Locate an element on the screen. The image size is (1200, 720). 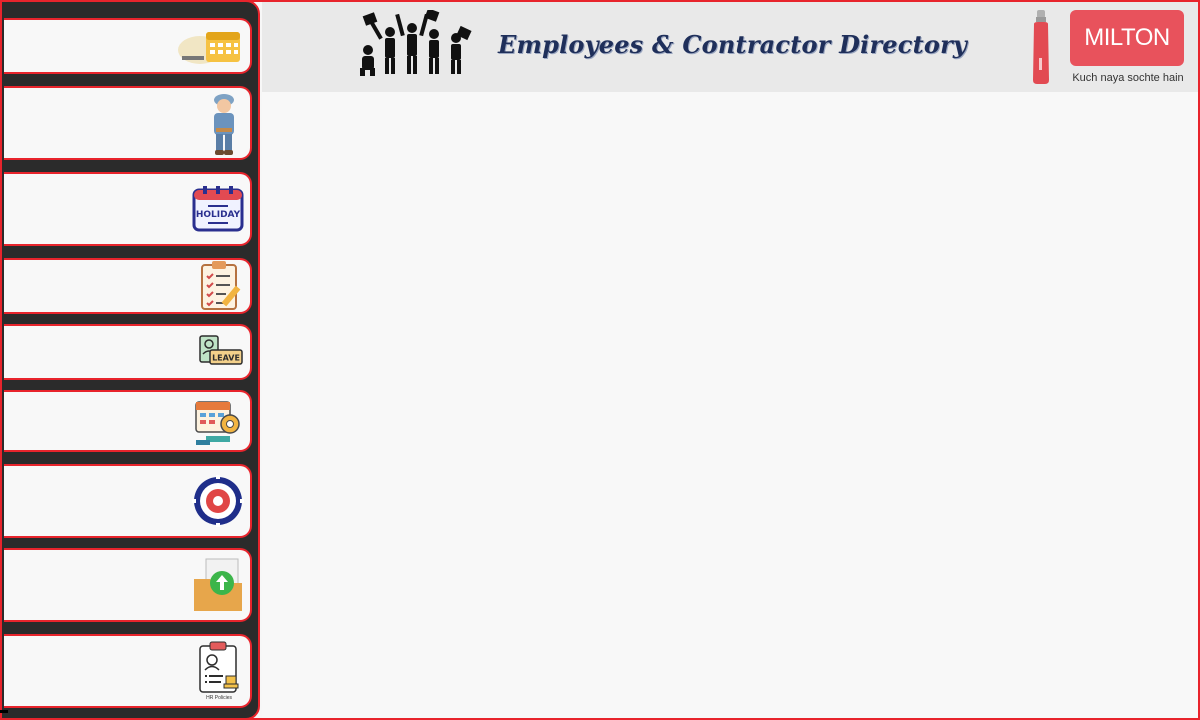
worker-icon is located at coordinates (224, 124).